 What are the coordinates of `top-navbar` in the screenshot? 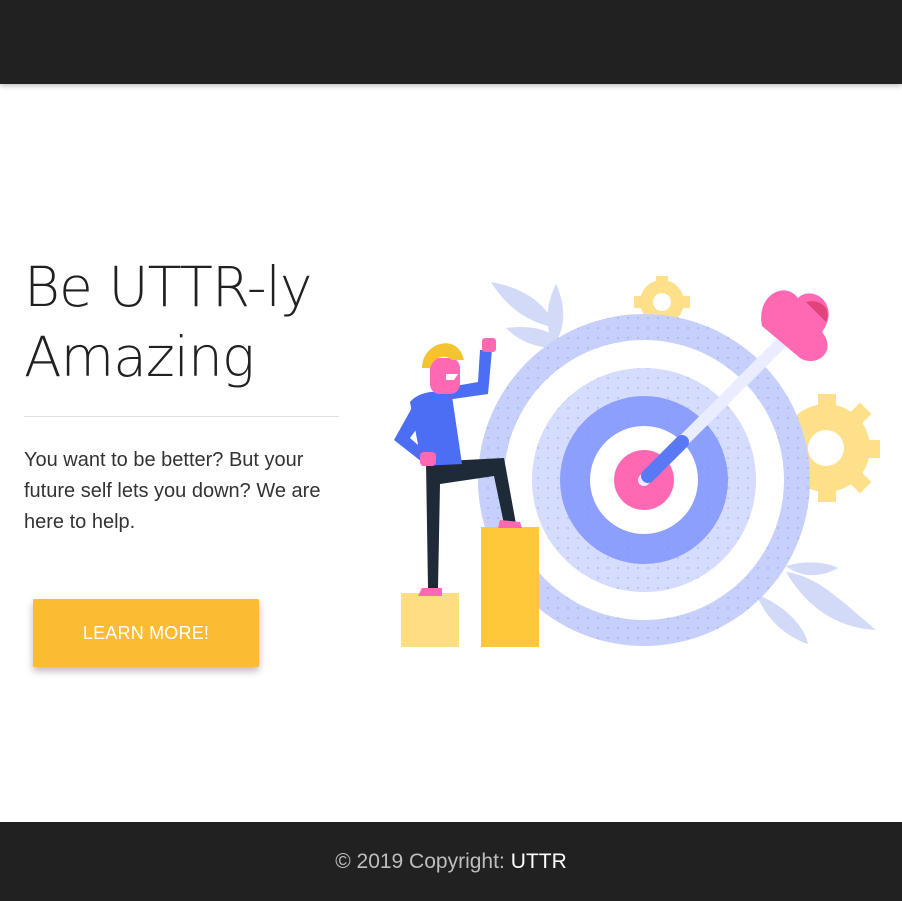 It's located at (451, 42).